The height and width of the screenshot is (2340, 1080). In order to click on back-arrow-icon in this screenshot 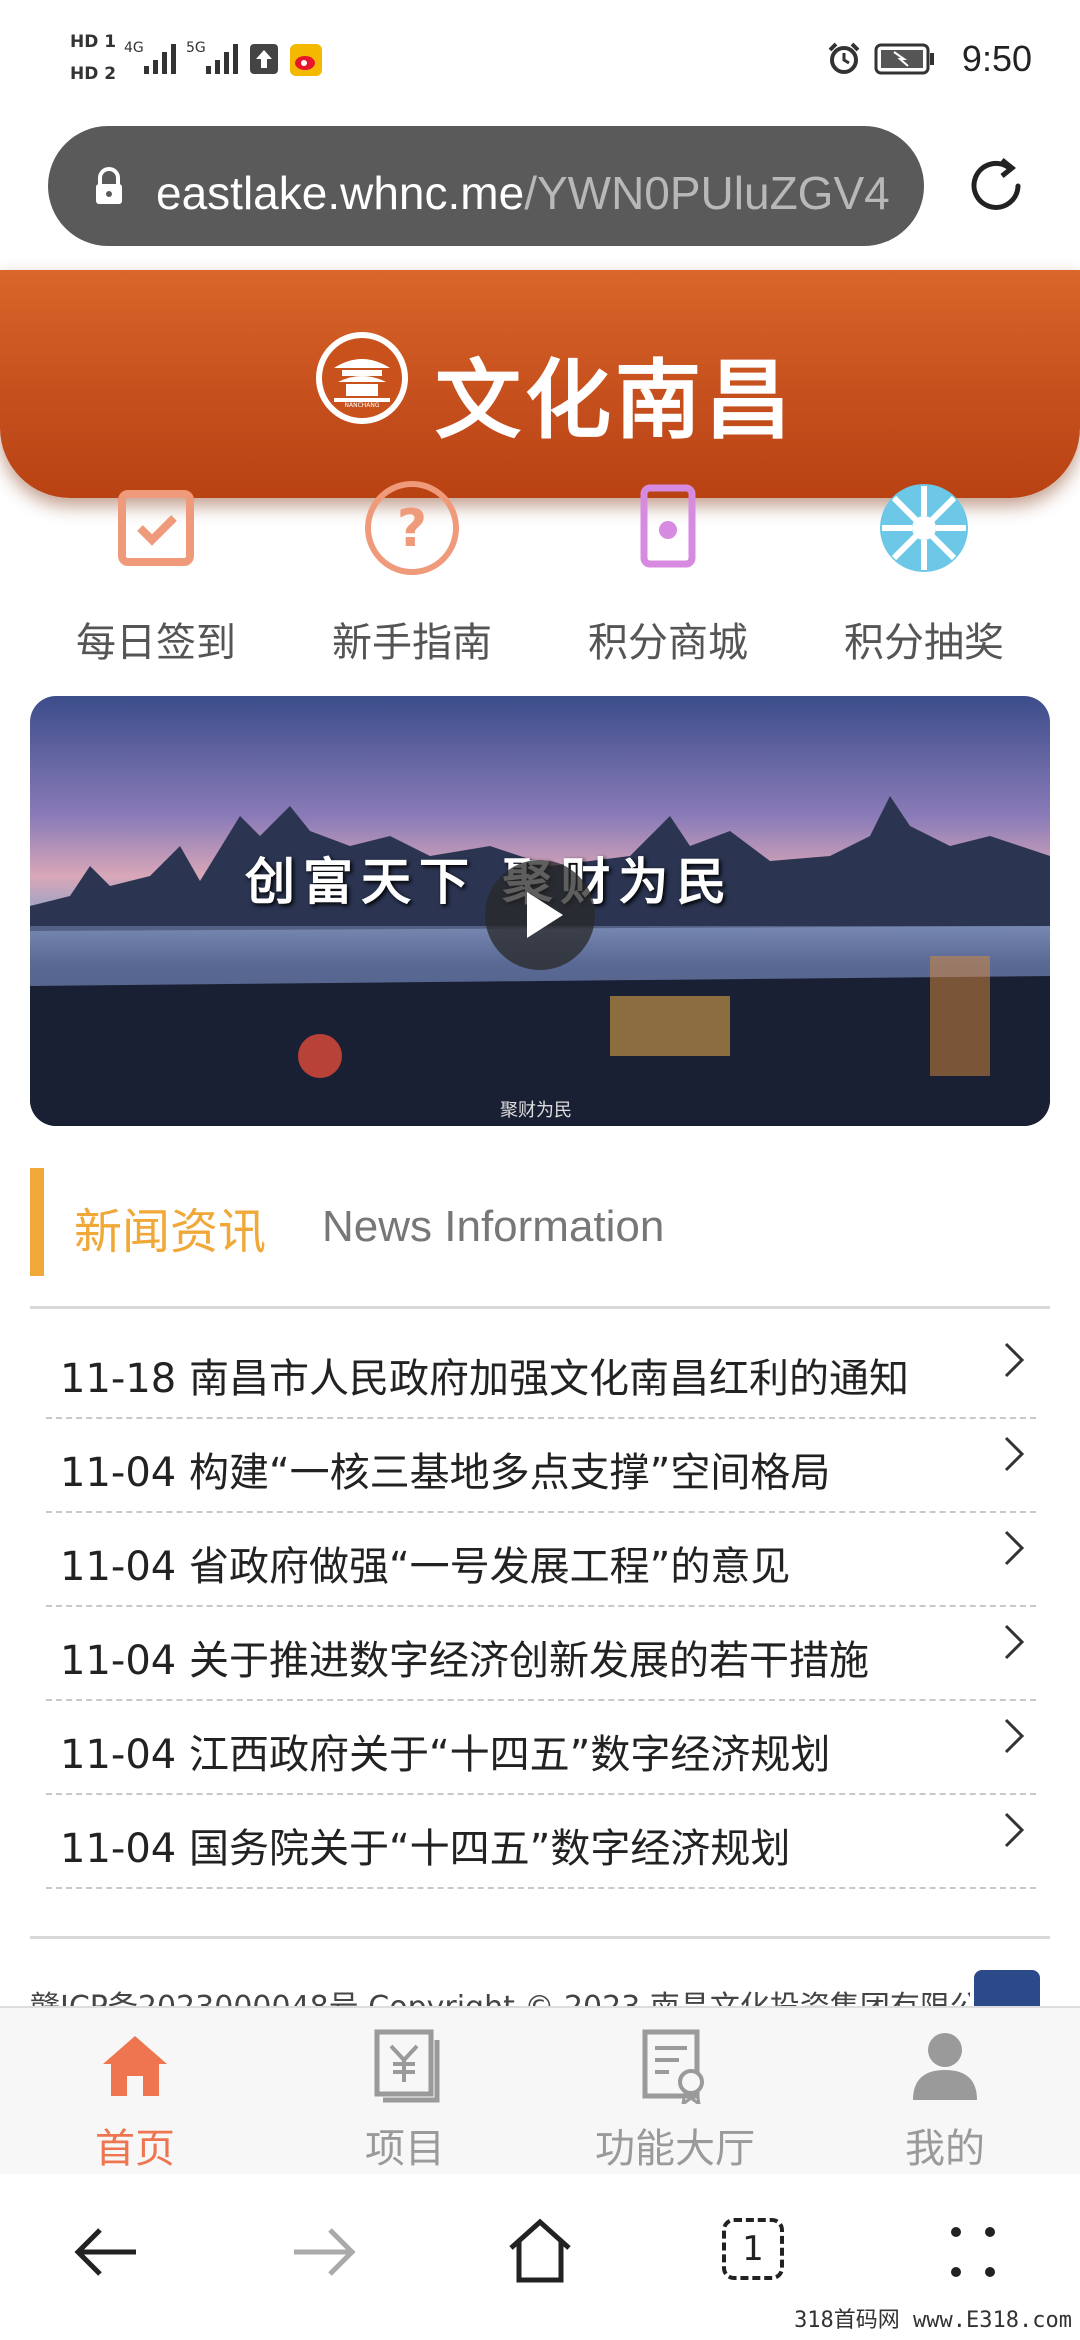, I will do `click(107, 2252)`.